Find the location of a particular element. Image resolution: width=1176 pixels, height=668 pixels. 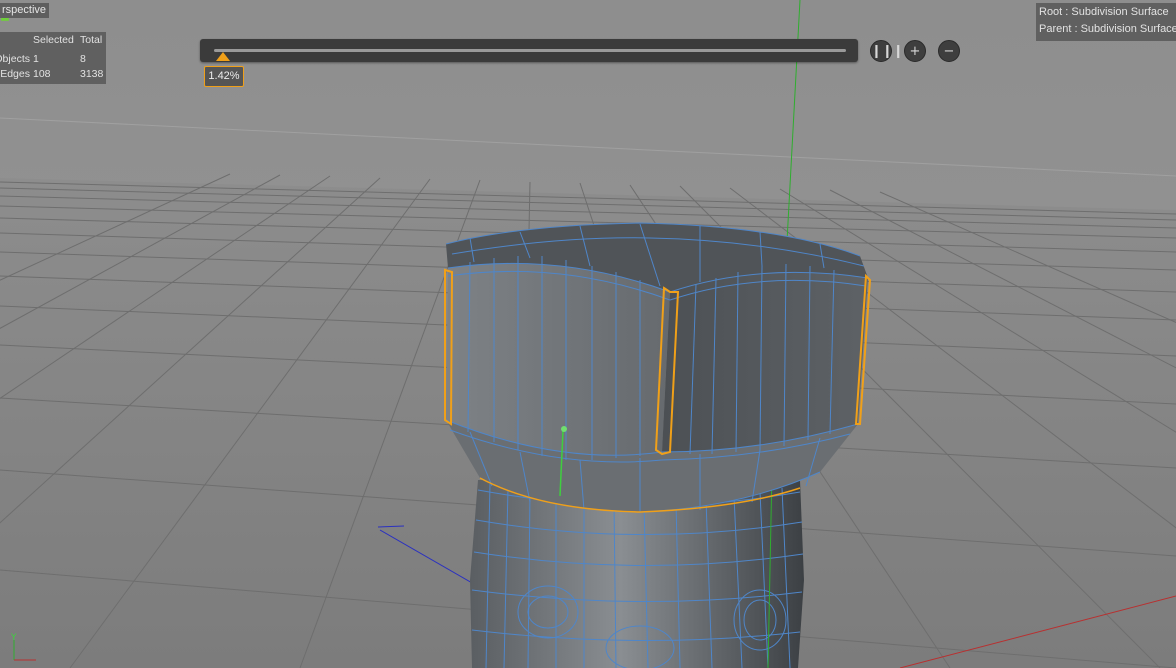

stats-row-total: 8 is located at coordinates (83, 59).